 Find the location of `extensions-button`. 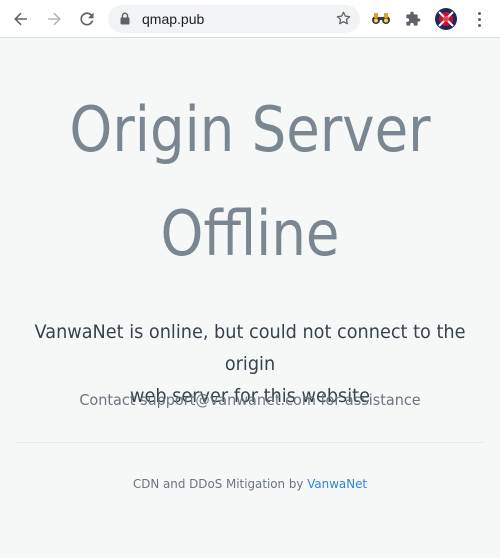

extensions-button is located at coordinates (413, 19).